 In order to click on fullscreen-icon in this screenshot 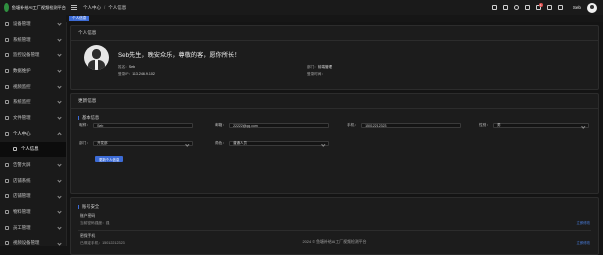, I will do `click(494, 7)`.